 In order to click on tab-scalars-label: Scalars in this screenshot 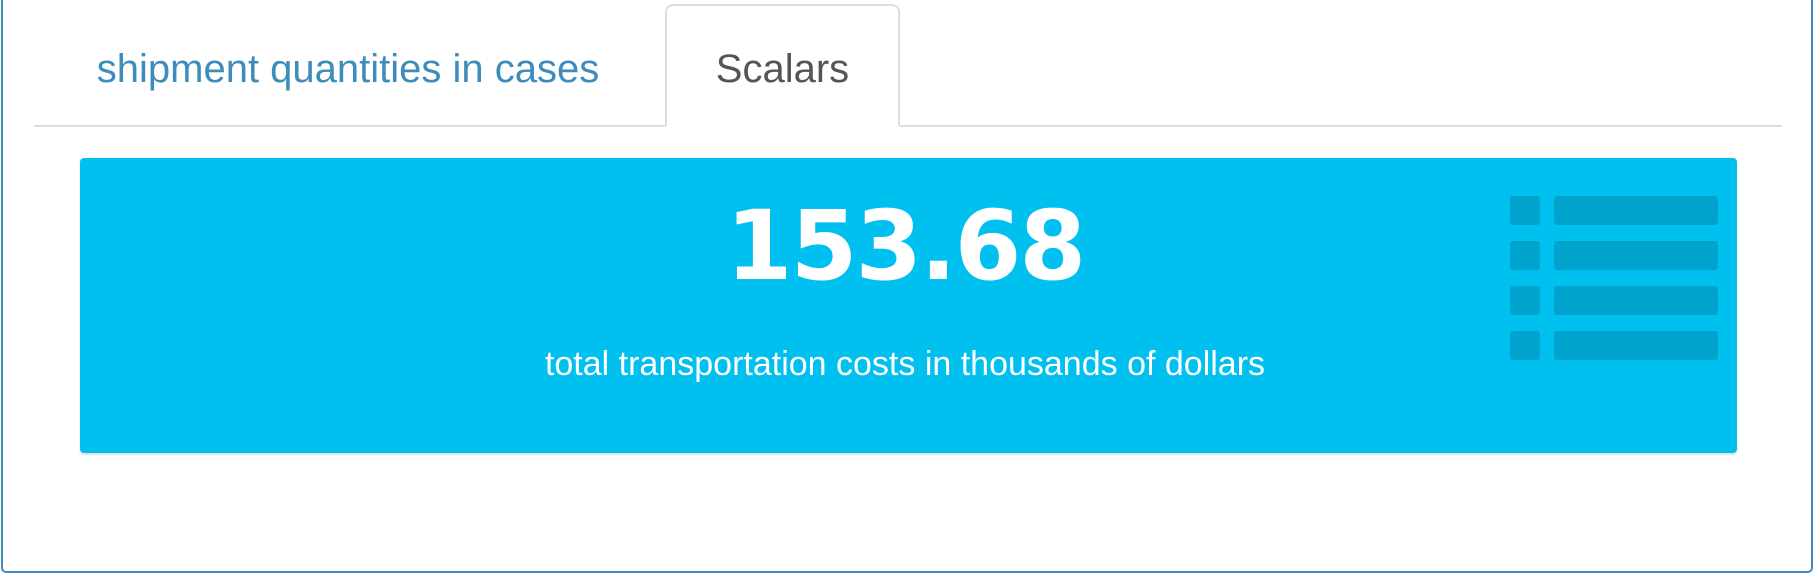, I will do `click(782, 69)`.